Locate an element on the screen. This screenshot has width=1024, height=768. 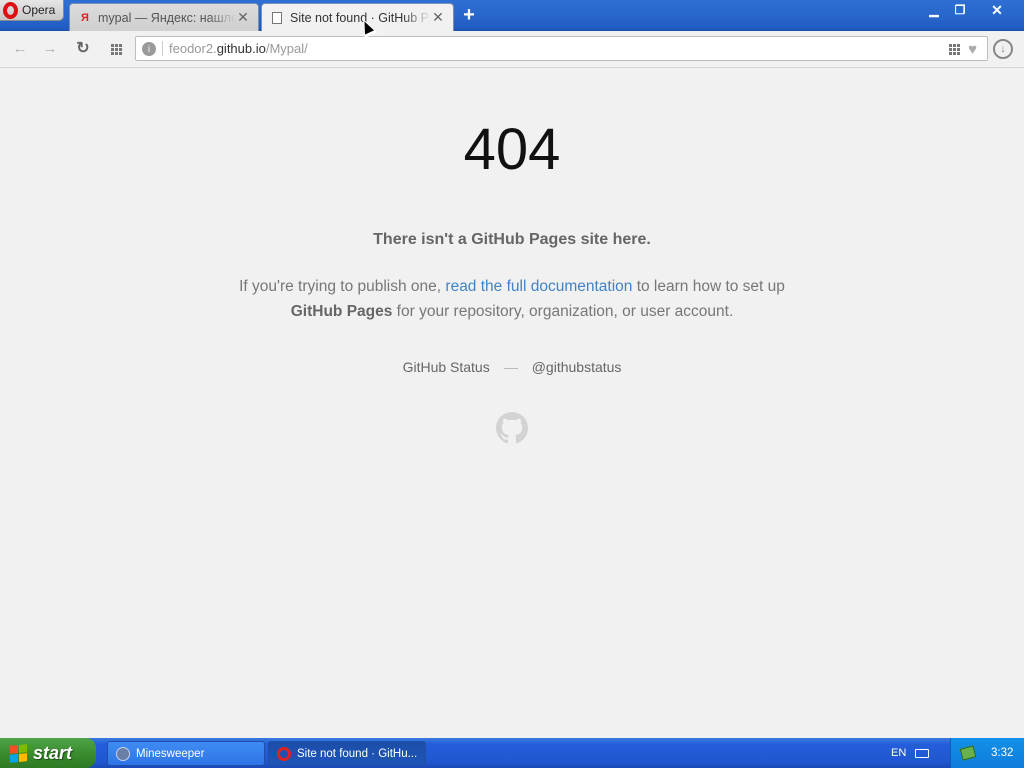
yandex-favicon-icon: Я is located at coordinates (85, 17).